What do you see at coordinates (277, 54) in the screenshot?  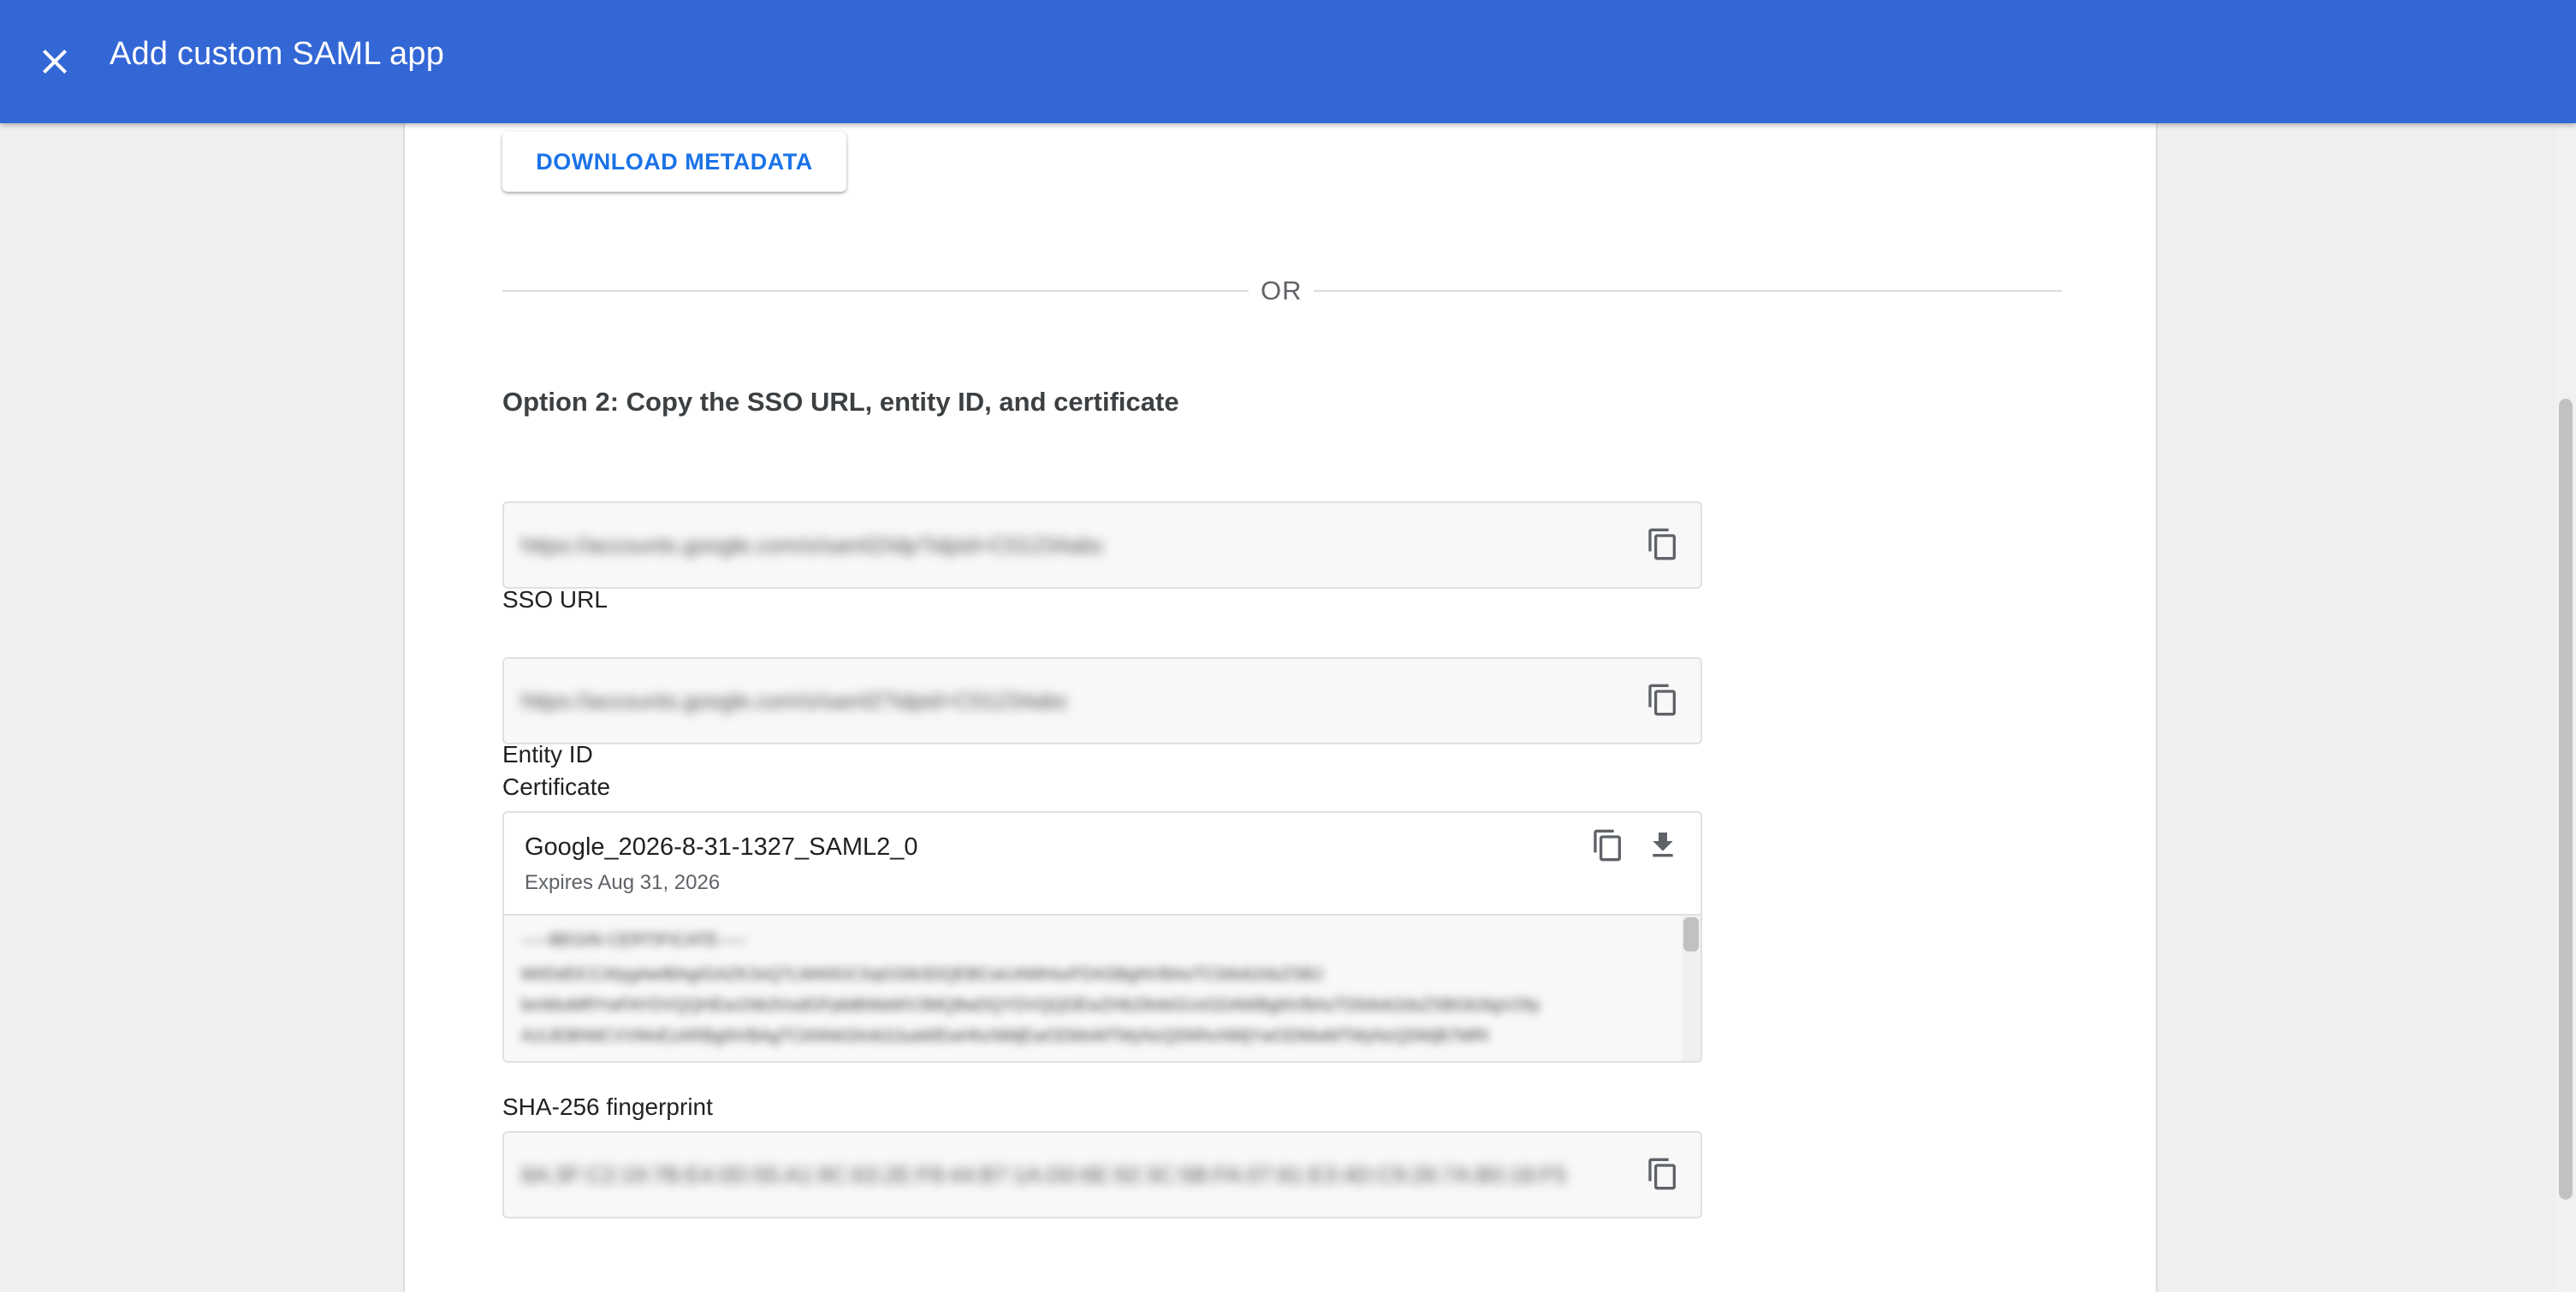 I see `page-title: Add custom SAML app` at bounding box center [277, 54].